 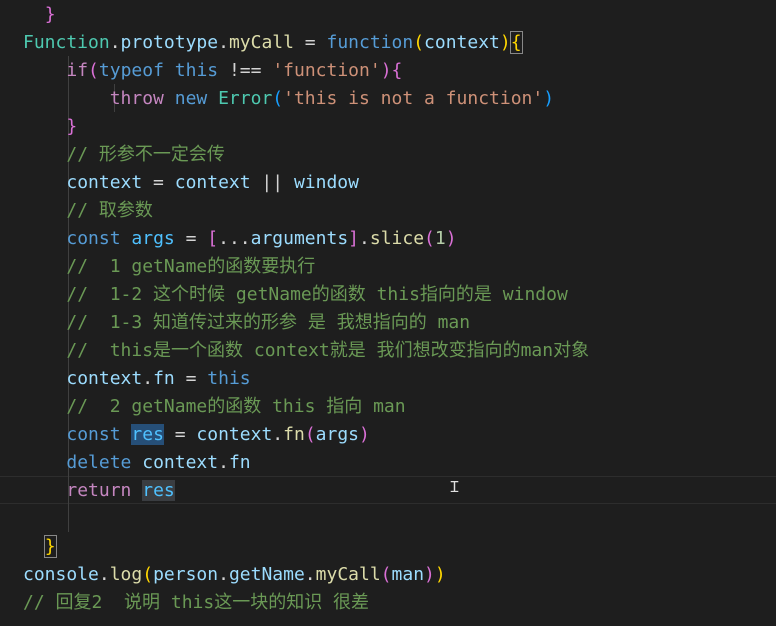 I want to click on code-line: // 1-2 这个时候 getName的函数 this指向的是 window, so click(x=295, y=295).